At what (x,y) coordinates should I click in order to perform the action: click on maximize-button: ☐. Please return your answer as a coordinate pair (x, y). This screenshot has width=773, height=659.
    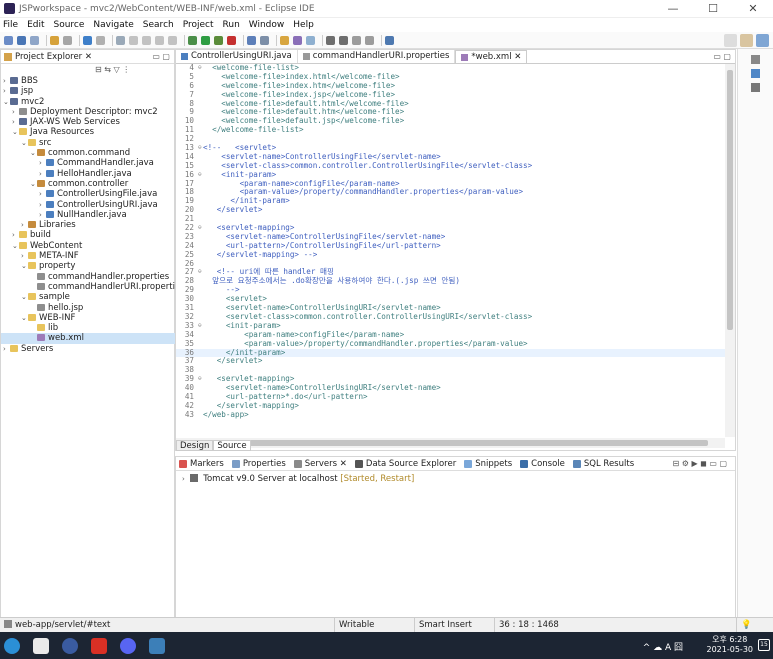
    Looking at the image, I should click on (713, 9).